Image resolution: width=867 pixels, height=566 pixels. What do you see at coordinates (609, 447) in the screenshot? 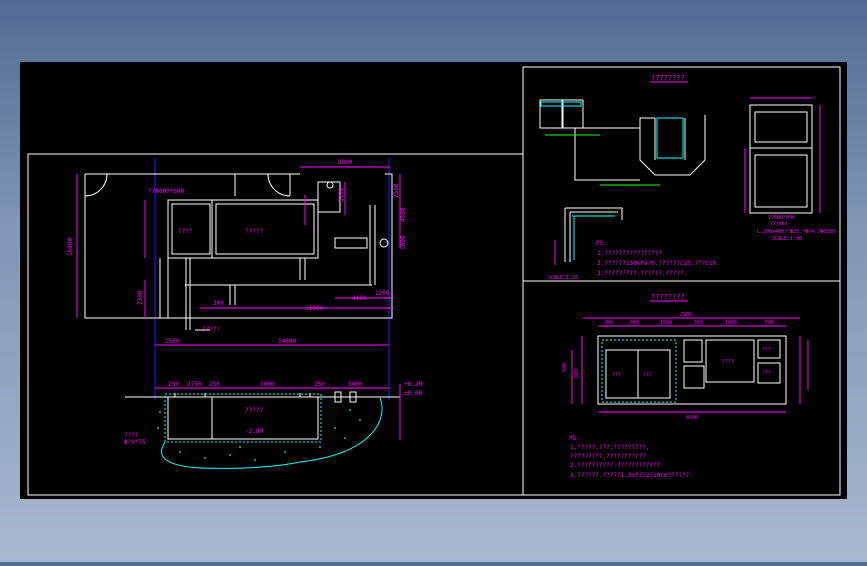
I see `detail-bottom-note: 1.?????,???.?????????,` at bounding box center [609, 447].